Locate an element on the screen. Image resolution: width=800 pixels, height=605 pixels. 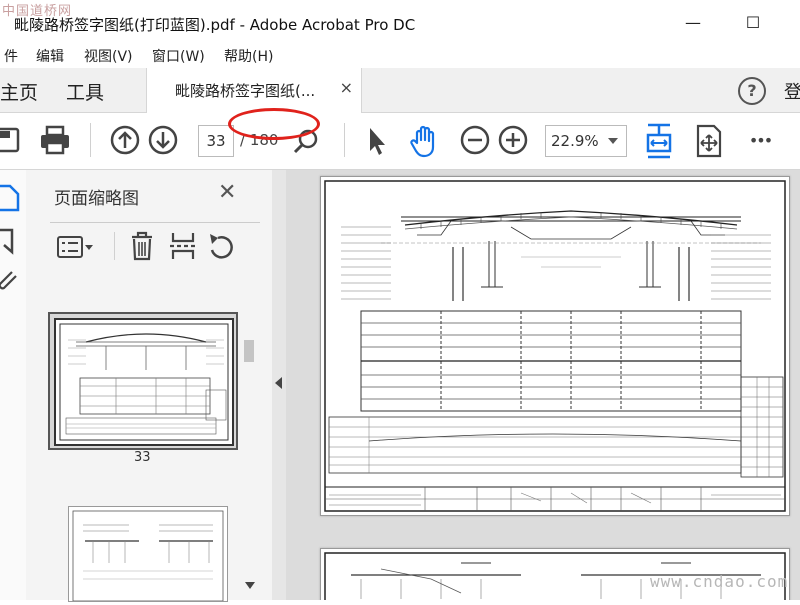
next-page-icon is located at coordinates (163, 140).